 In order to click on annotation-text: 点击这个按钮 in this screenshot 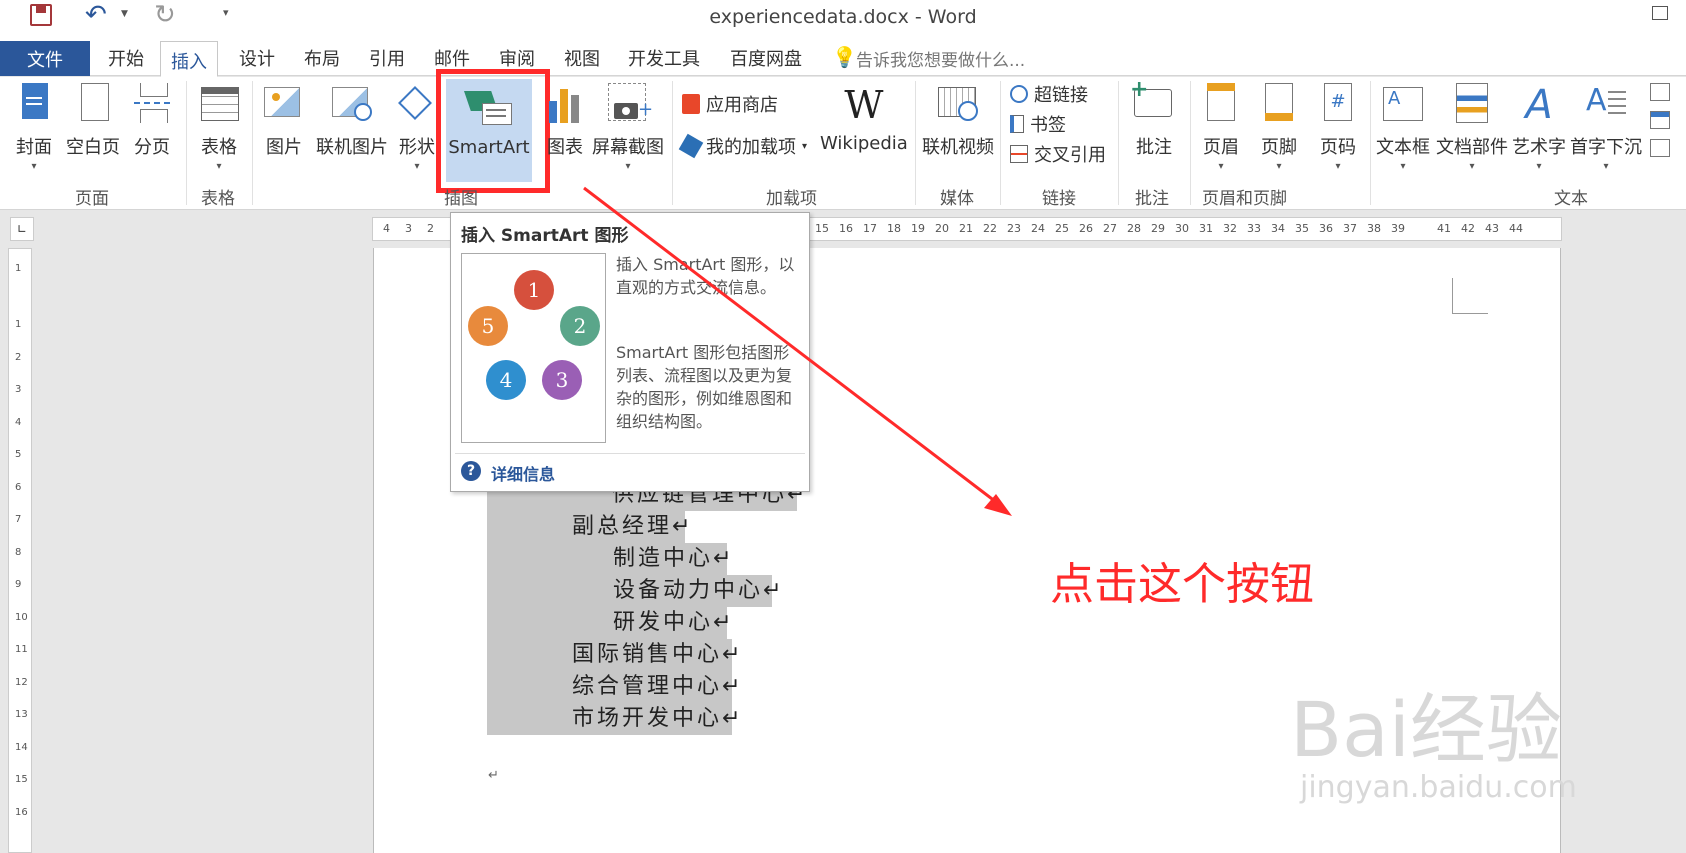, I will do `click(1182, 584)`.